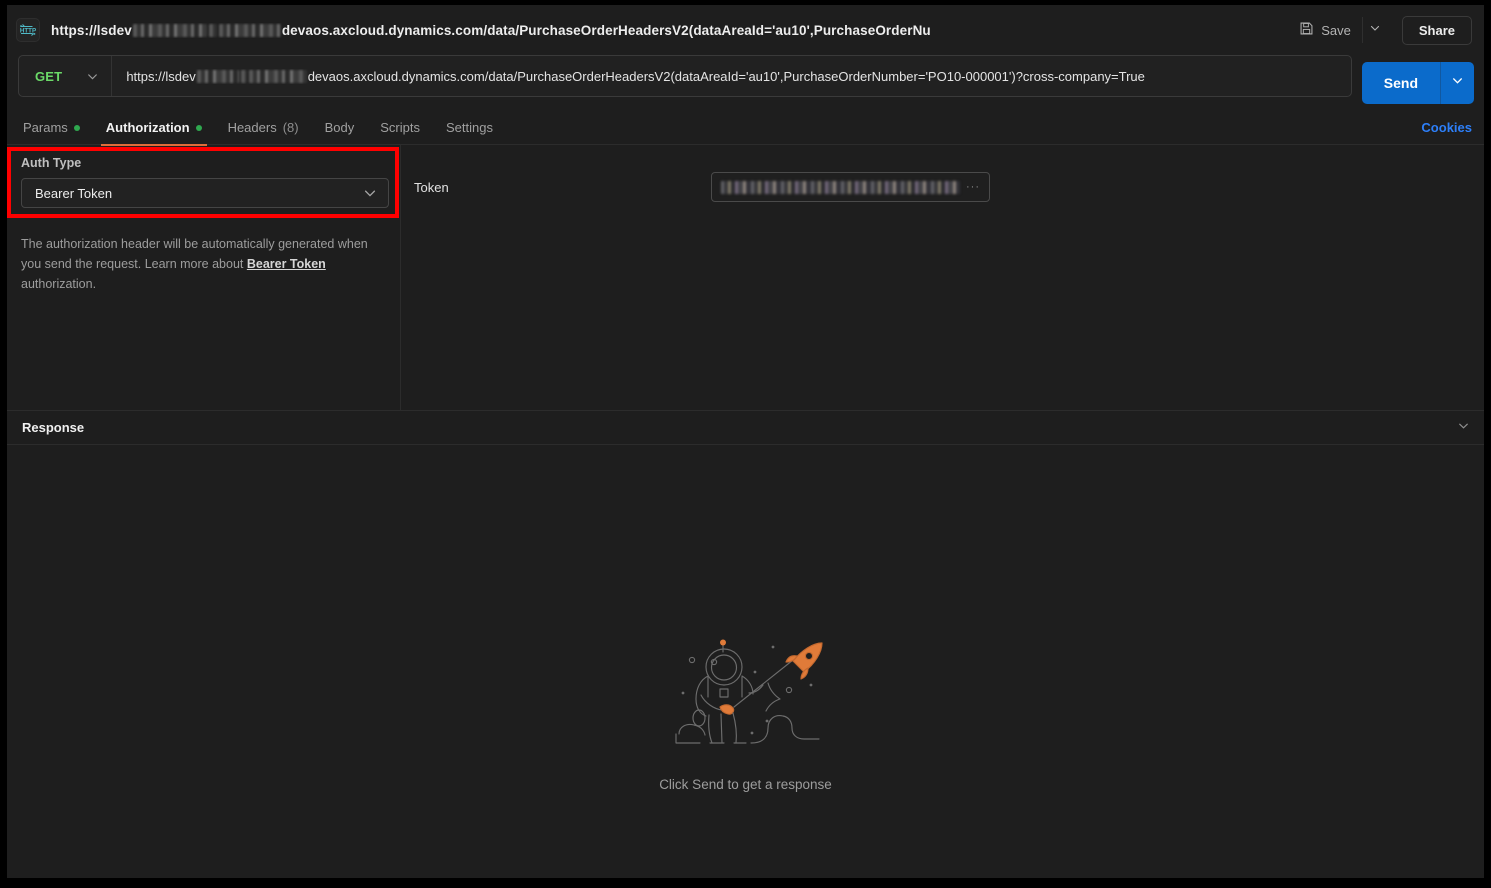 This screenshot has width=1491, height=888. I want to click on tab-headers: Headers (8), so click(263, 128).